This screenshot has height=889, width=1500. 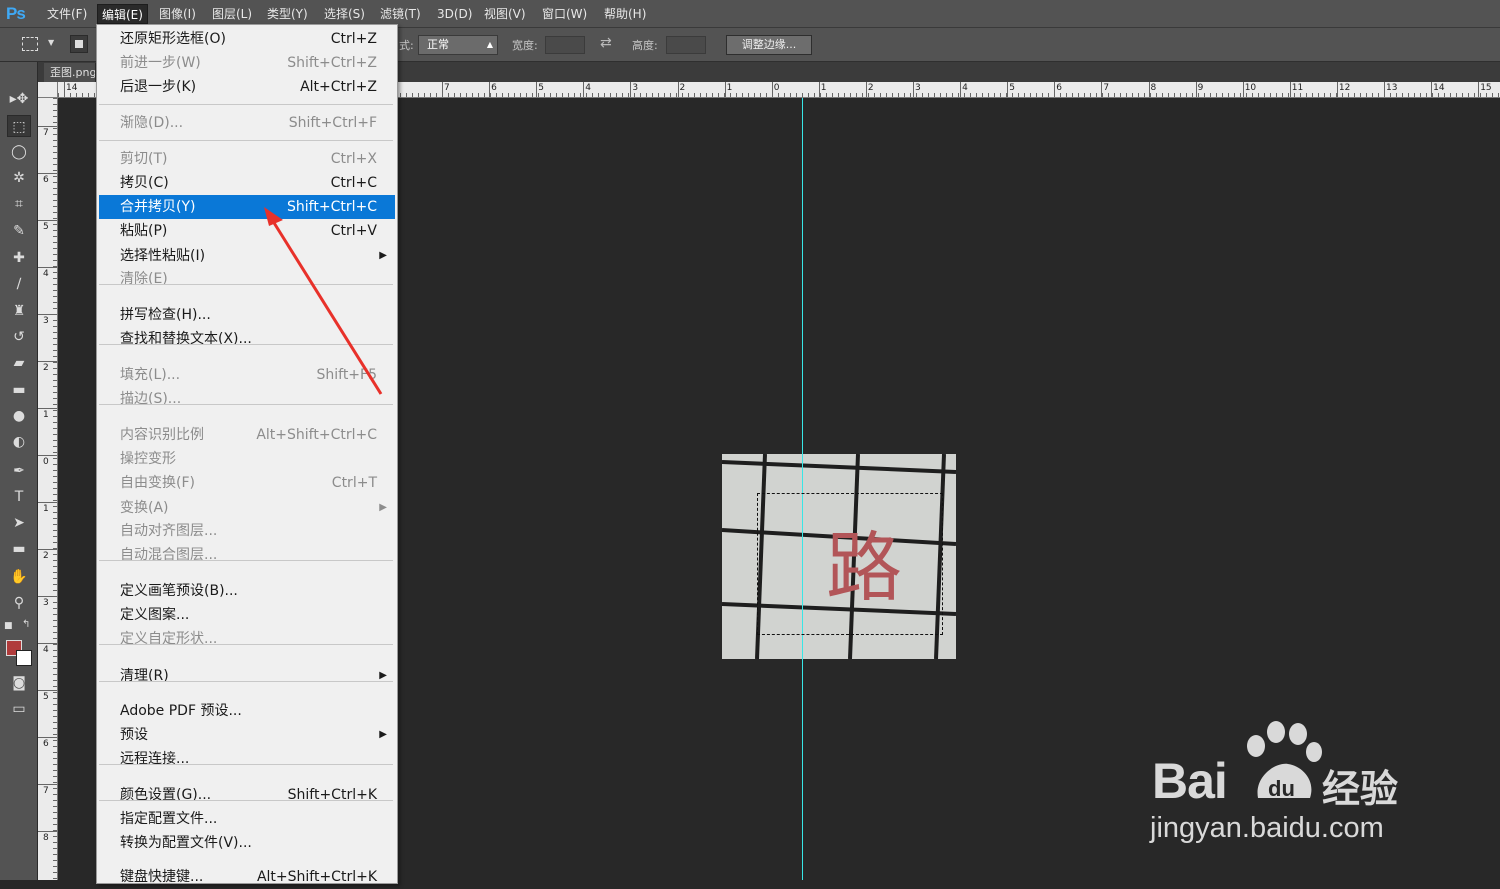 What do you see at coordinates (1190, 781) in the screenshot?
I see `watermark-brand: Bai` at bounding box center [1190, 781].